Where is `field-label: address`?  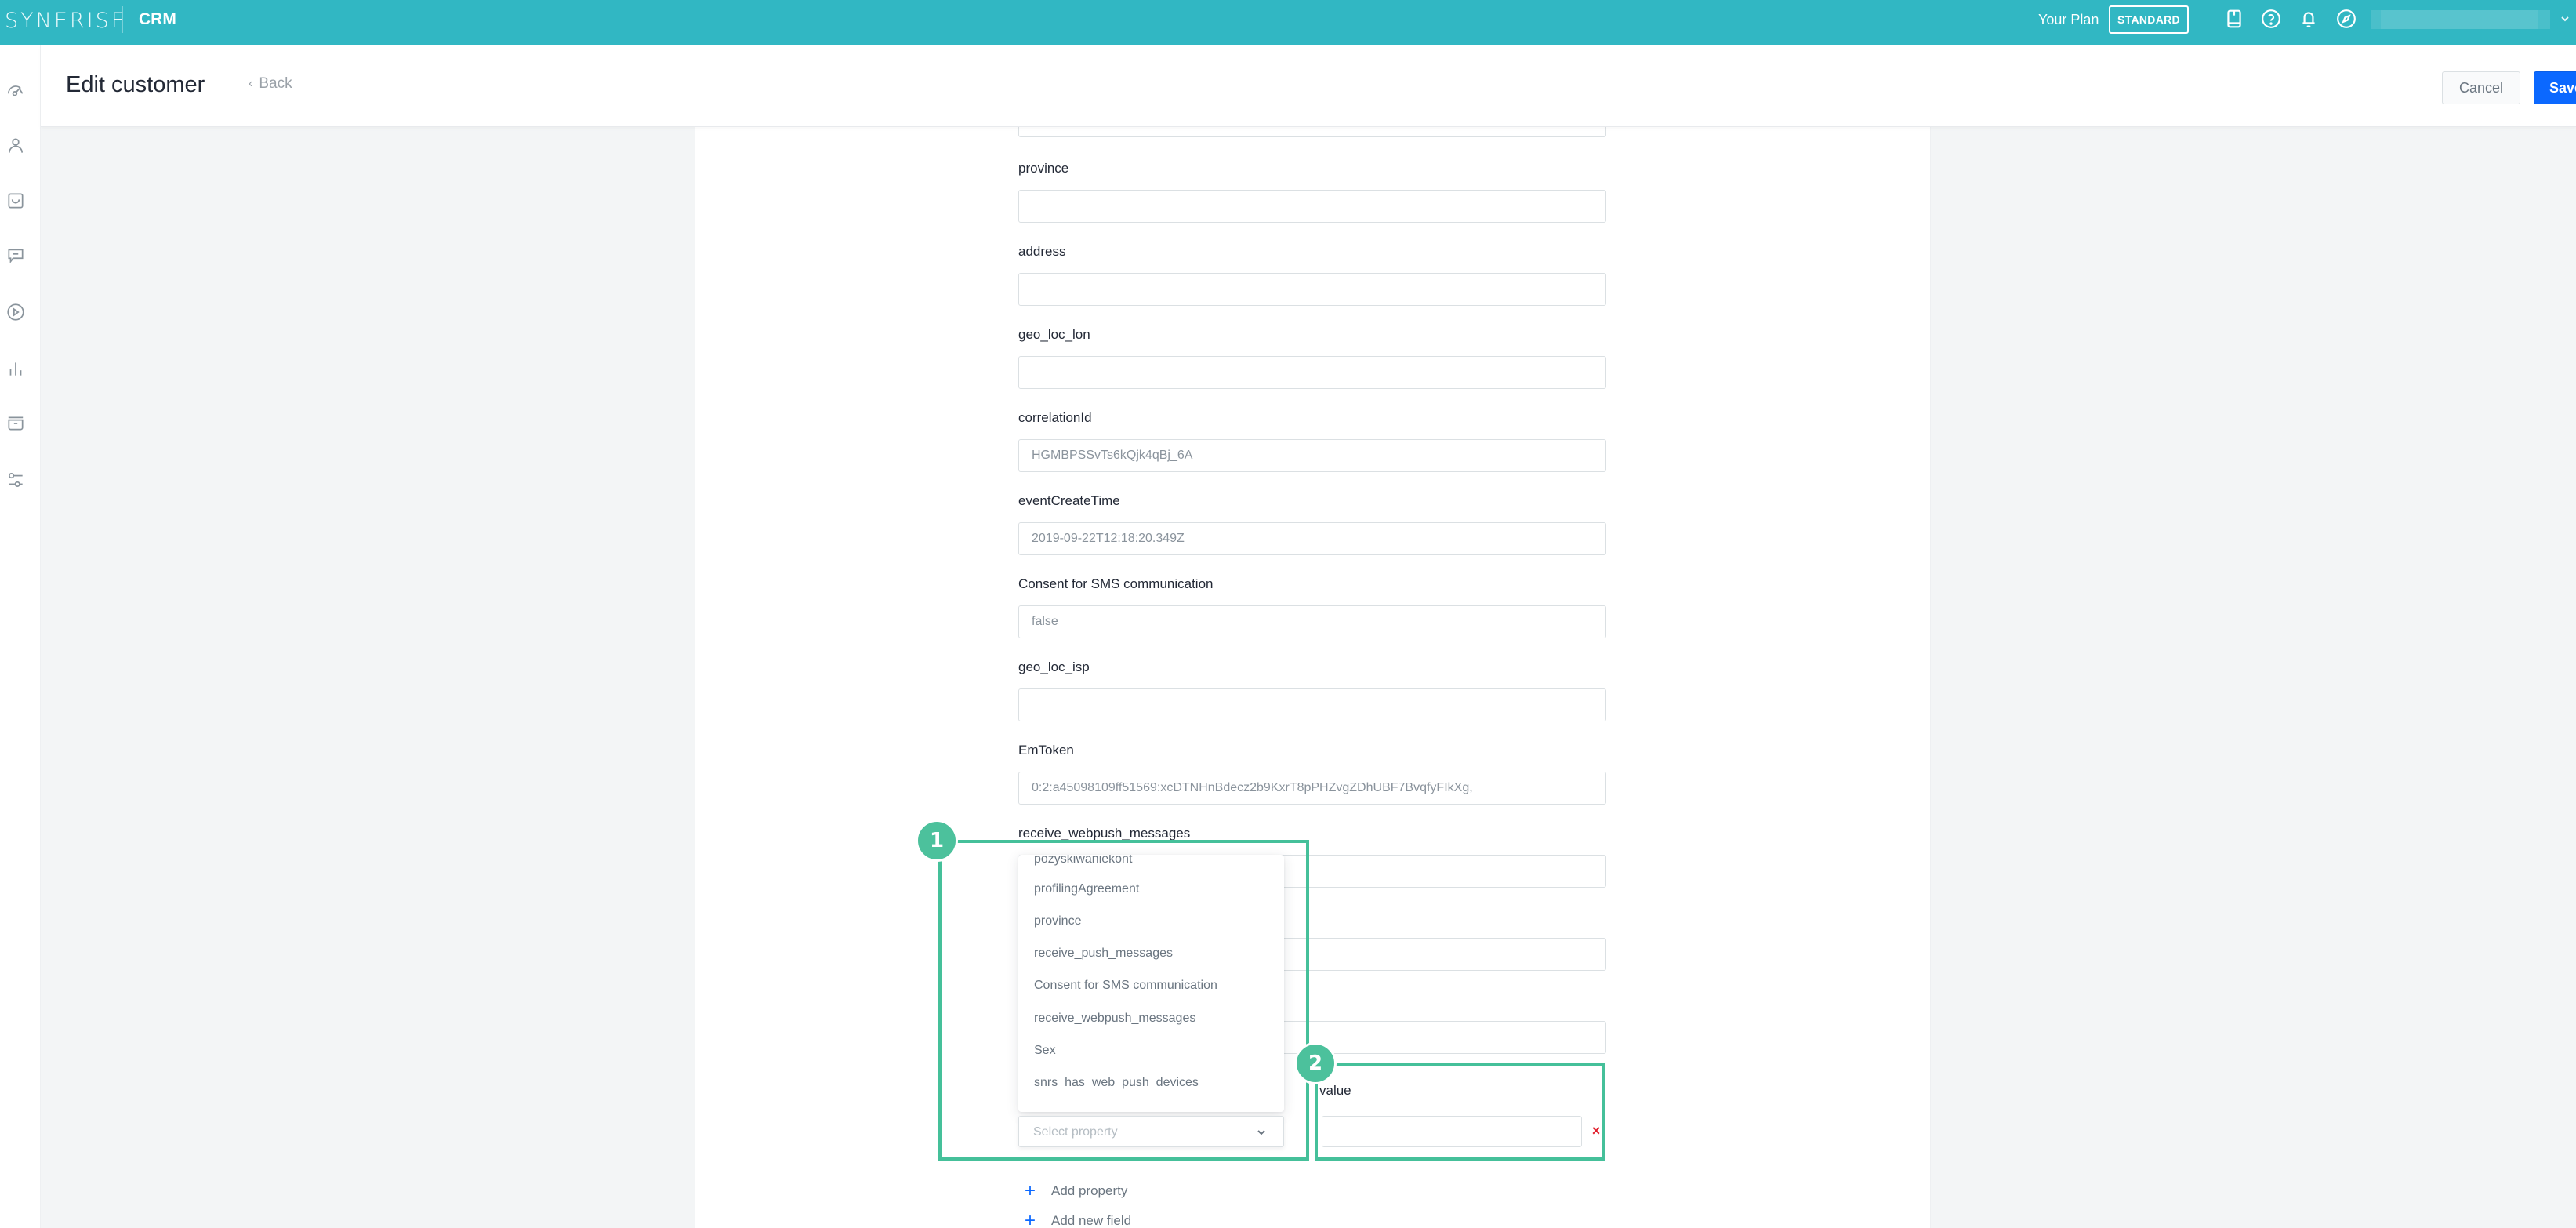 field-label: address is located at coordinates (1042, 251).